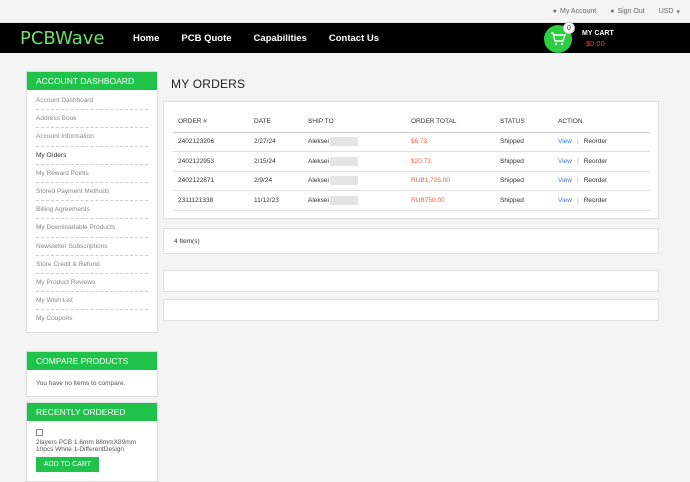 Image resolution: width=690 pixels, height=482 pixels. I want to click on logo: PCBWave, so click(62, 38).